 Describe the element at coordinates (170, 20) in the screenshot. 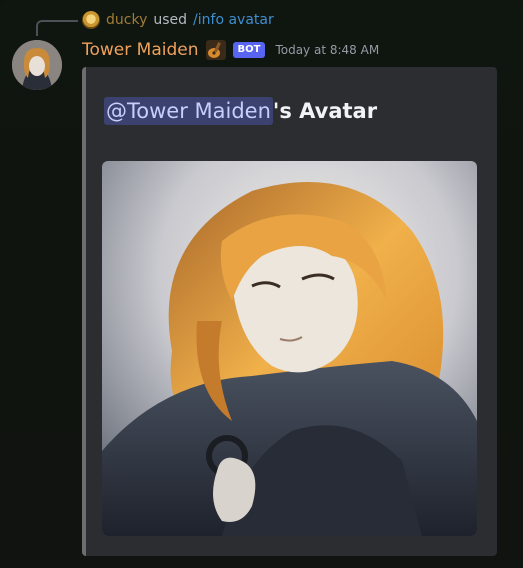

I see `reply-used-label: used` at that location.